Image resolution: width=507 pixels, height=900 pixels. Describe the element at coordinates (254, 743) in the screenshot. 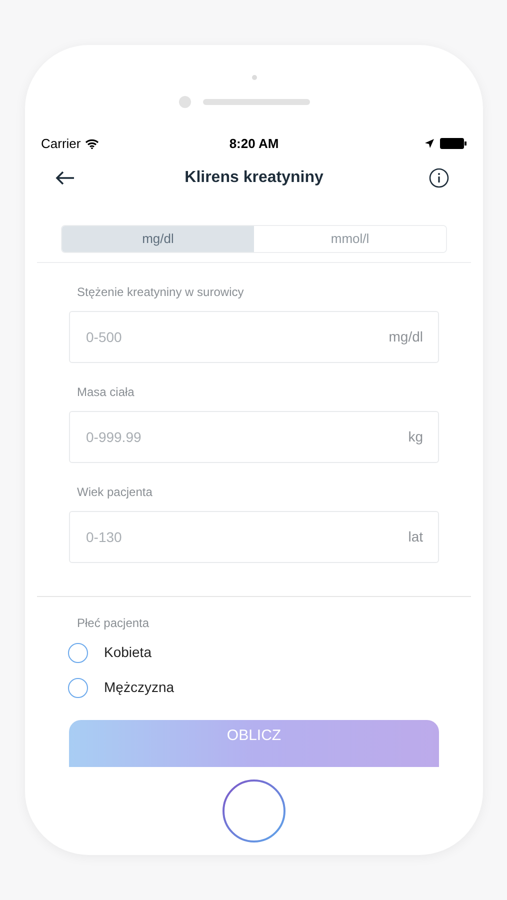

I see `calculate-button: OBLICZ` at that location.